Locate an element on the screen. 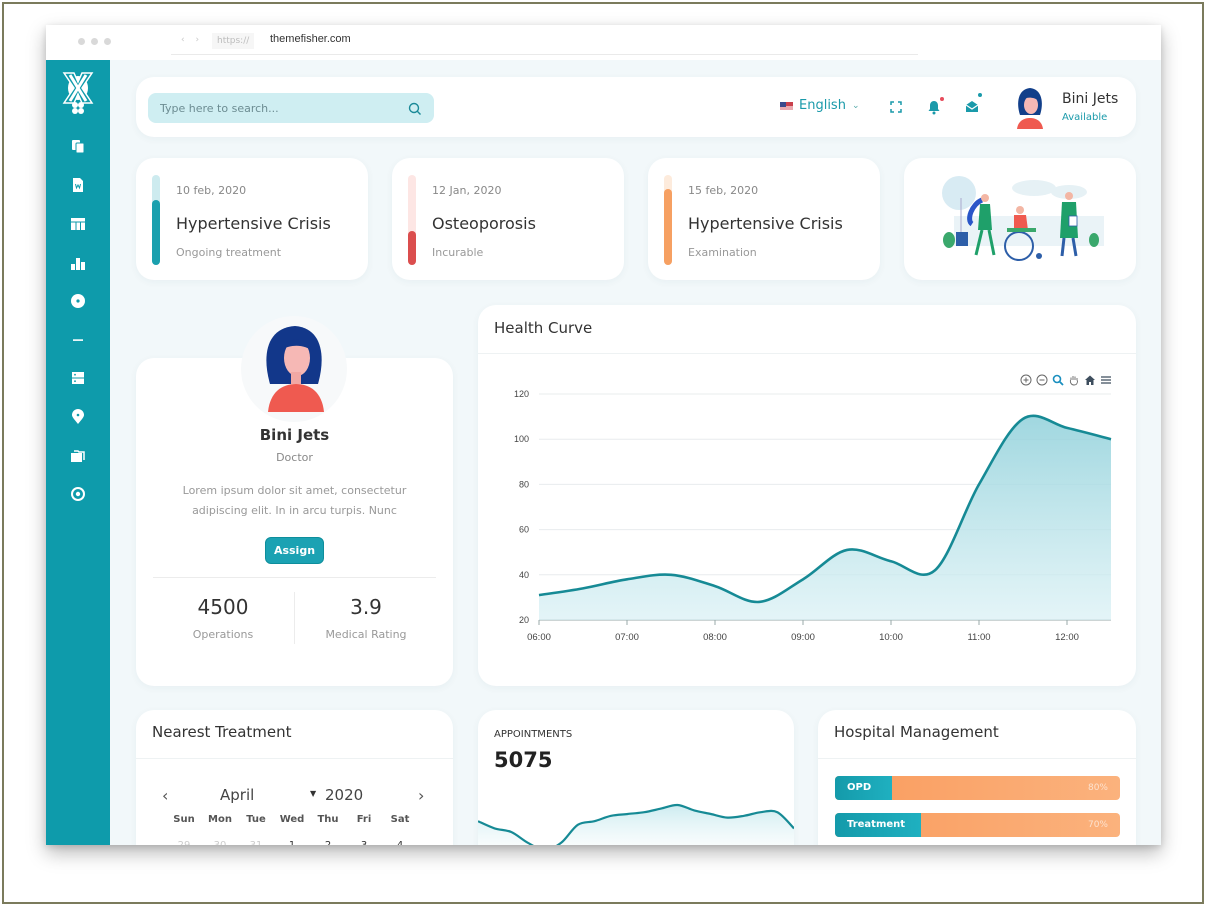 This screenshot has height=906, width=1206. calendar-day: 31 is located at coordinates (256, 842).